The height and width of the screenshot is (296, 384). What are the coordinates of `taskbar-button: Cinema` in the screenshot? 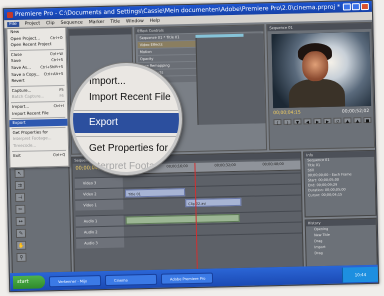 It's located at (131, 279).